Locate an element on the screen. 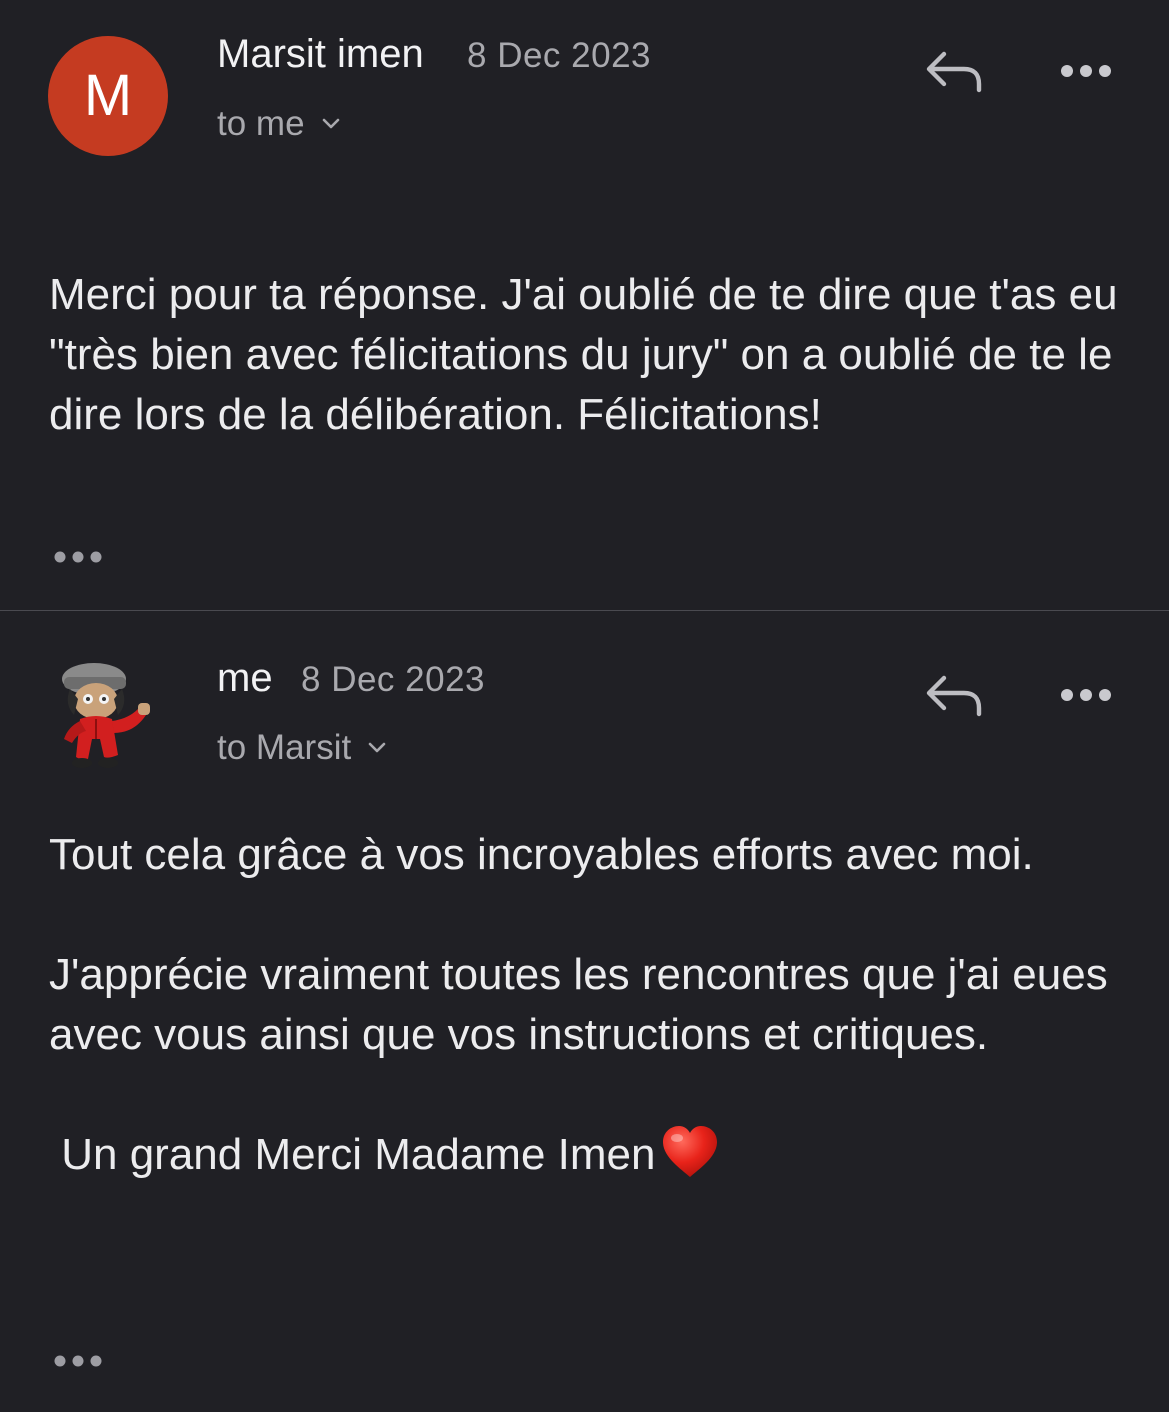 Image resolution: width=1169 pixels, height=1412 pixels. closing-text: Un grand Merci Madame Imen is located at coordinates (352, 1154).